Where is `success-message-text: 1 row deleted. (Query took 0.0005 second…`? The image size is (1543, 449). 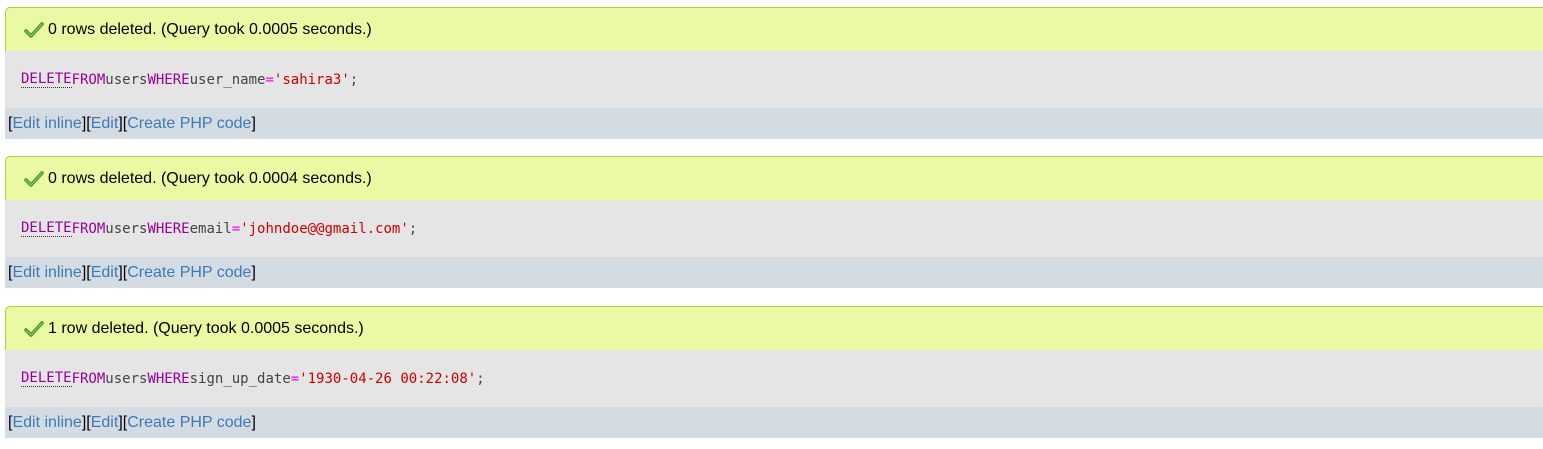 success-message-text: 1 row deleted. (Query took 0.0005 second… is located at coordinates (206, 328).